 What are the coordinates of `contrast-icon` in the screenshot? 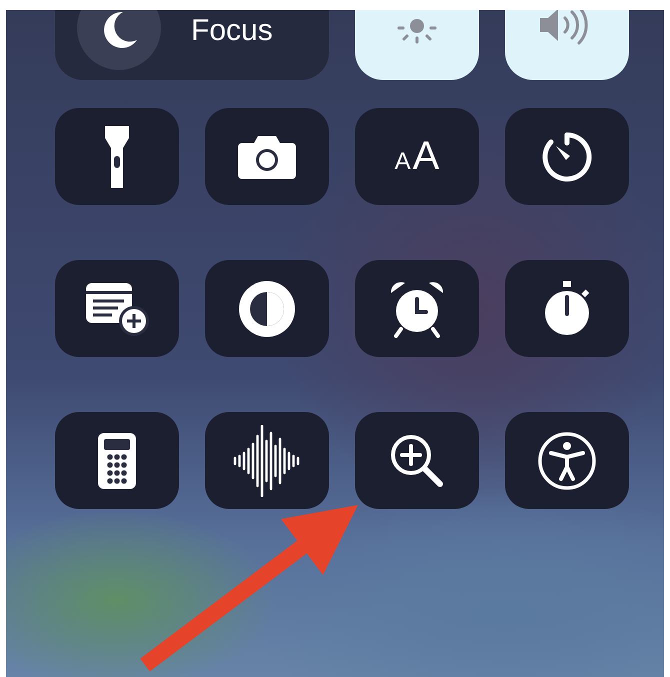 It's located at (267, 308).